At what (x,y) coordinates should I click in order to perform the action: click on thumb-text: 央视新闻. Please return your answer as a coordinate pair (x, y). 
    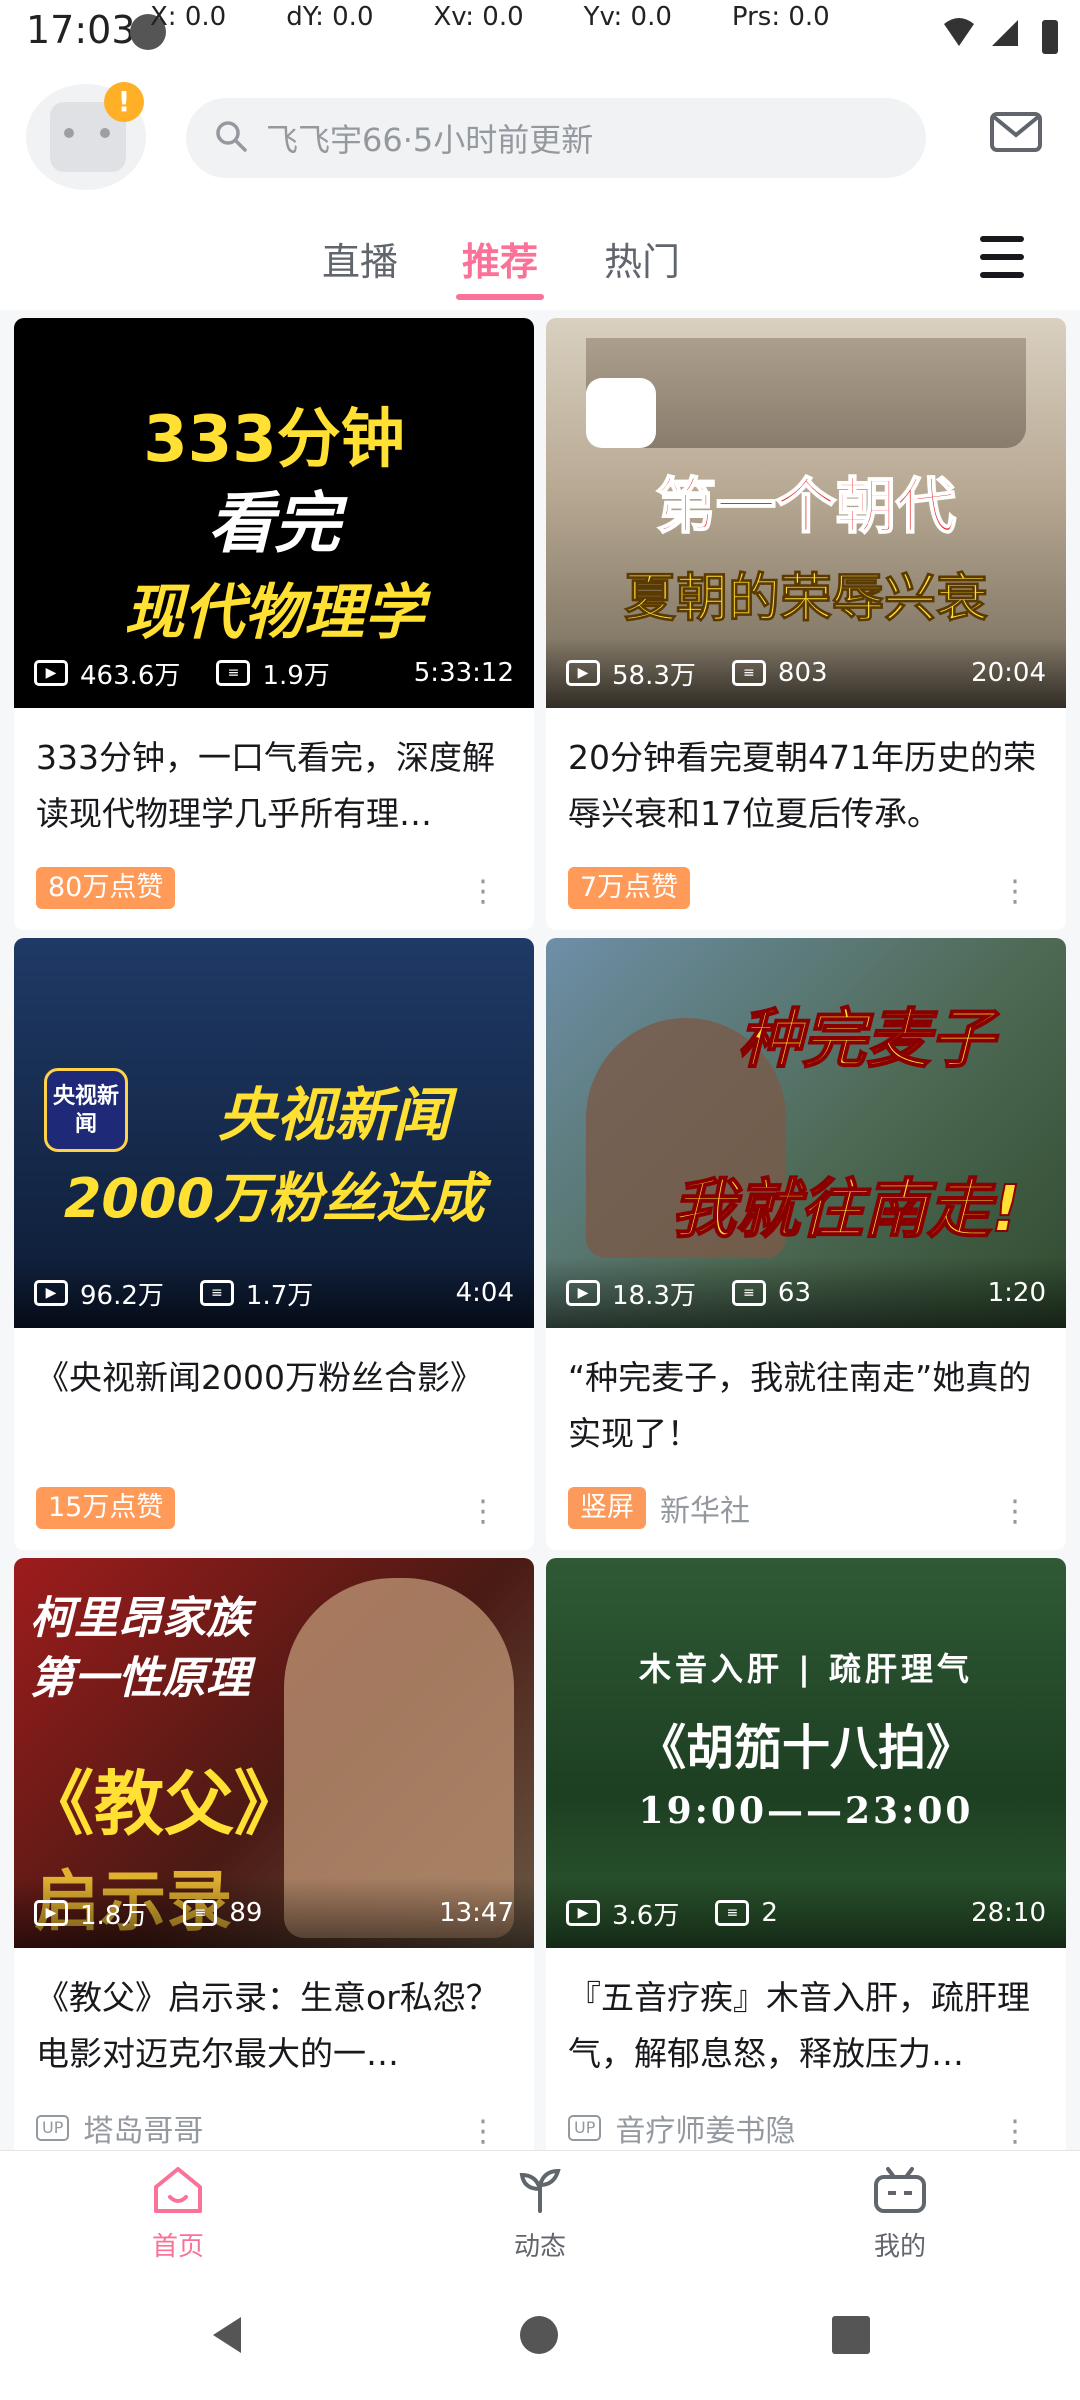
    Looking at the image, I should click on (333, 1115).